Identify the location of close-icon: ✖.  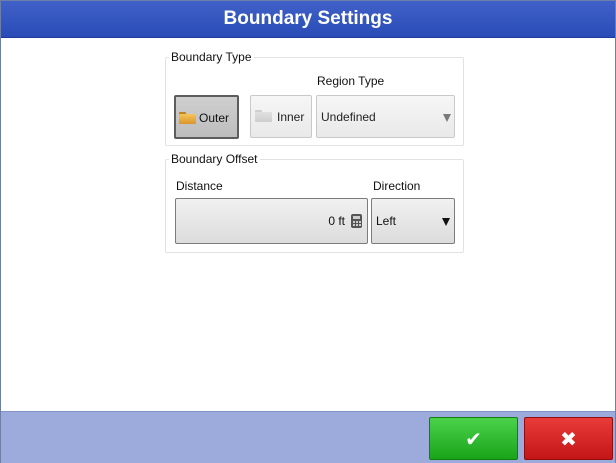
(568, 439).